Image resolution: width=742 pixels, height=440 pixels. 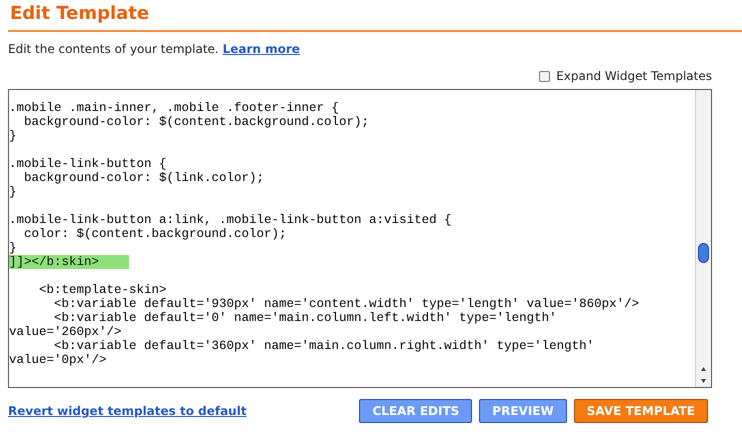 What do you see at coordinates (641, 411) in the screenshot?
I see `action-button: SAVE TEMPLATE` at bounding box center [641, 411].